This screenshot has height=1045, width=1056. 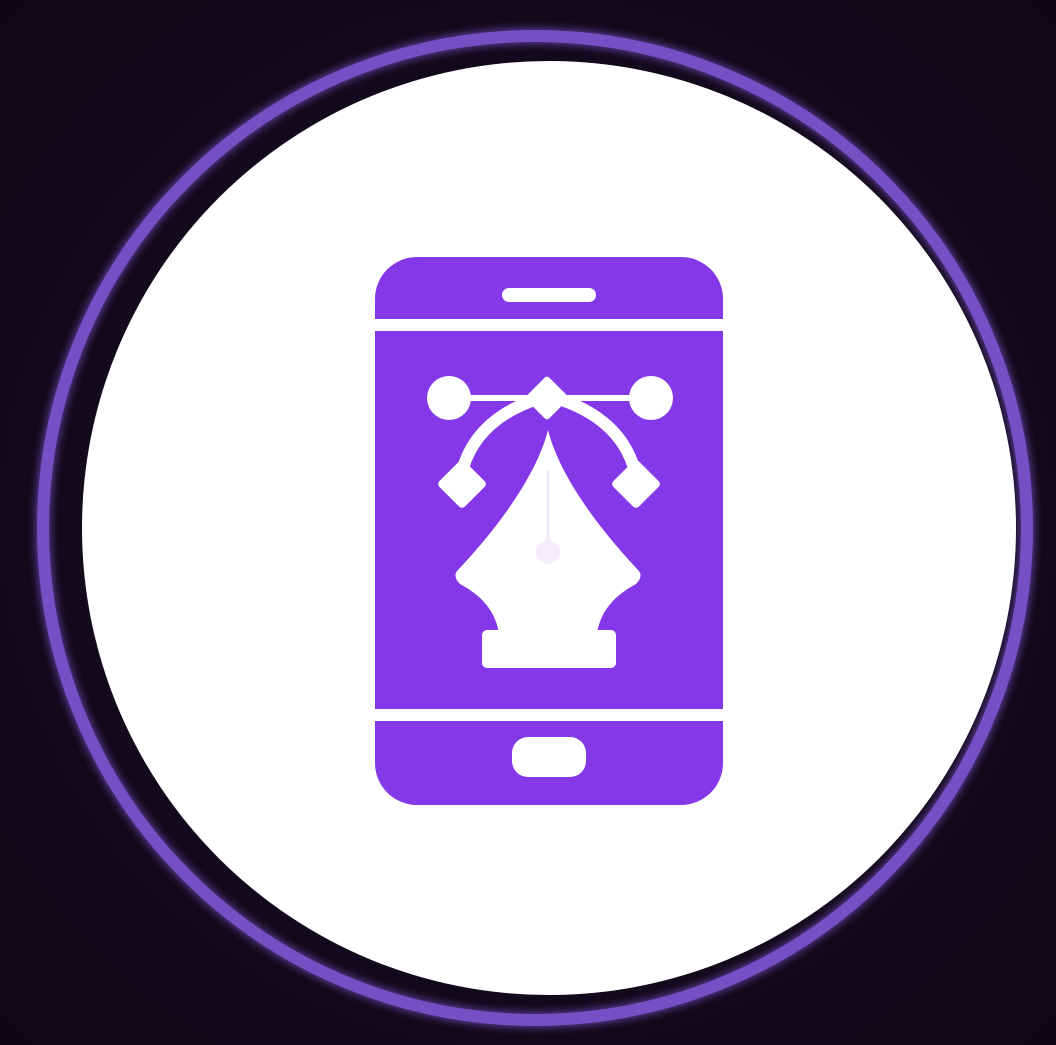 I want to click on bezier-handle-left, so click(x=449, y=398).